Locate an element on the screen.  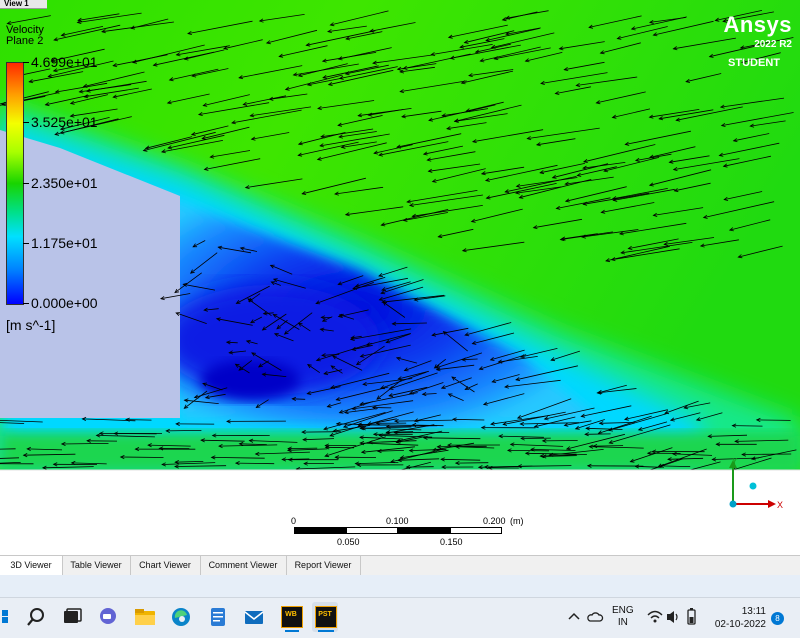
clock-date: 02-10-2022 is located at coordinates (739, 624).